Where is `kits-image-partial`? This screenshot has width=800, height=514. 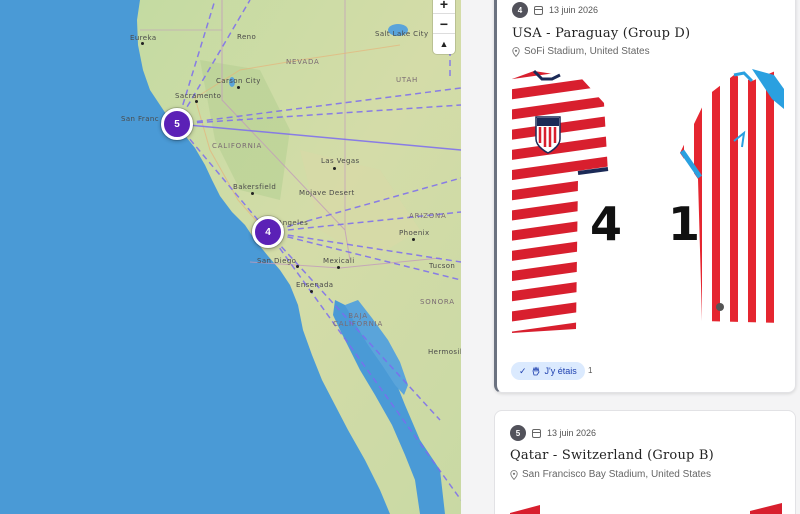
kits-image-partial is located at coordinates (646, 508).